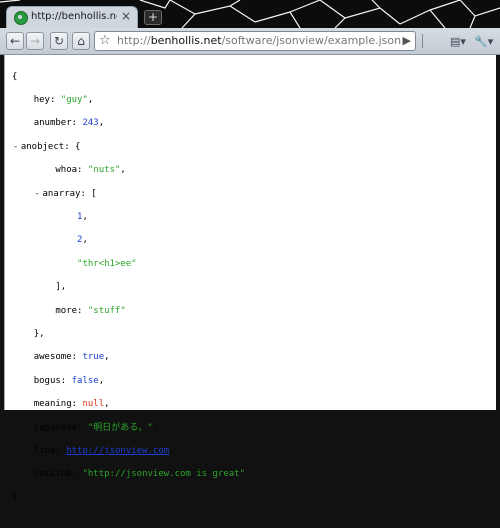 The width and height of the screenshot is (500, 528). I want to click on json-line: link: http://jsonview.com,, so click(104, 450).